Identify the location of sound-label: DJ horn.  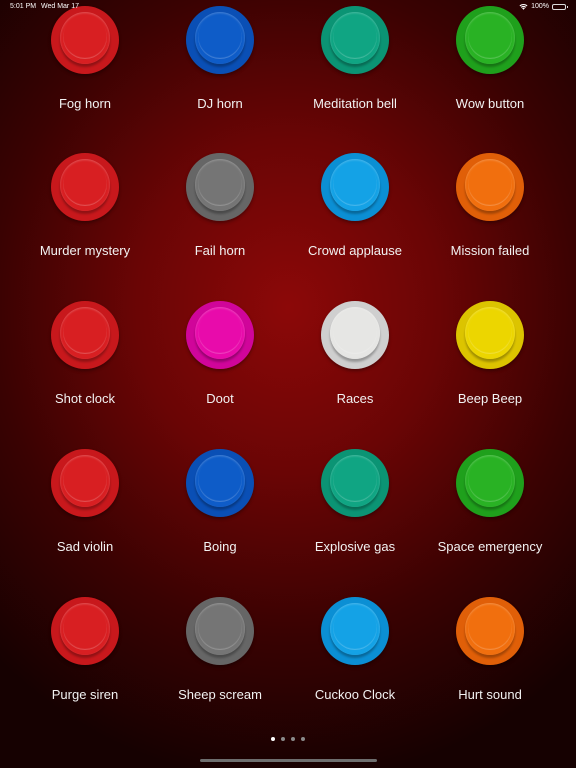
(220, 103).